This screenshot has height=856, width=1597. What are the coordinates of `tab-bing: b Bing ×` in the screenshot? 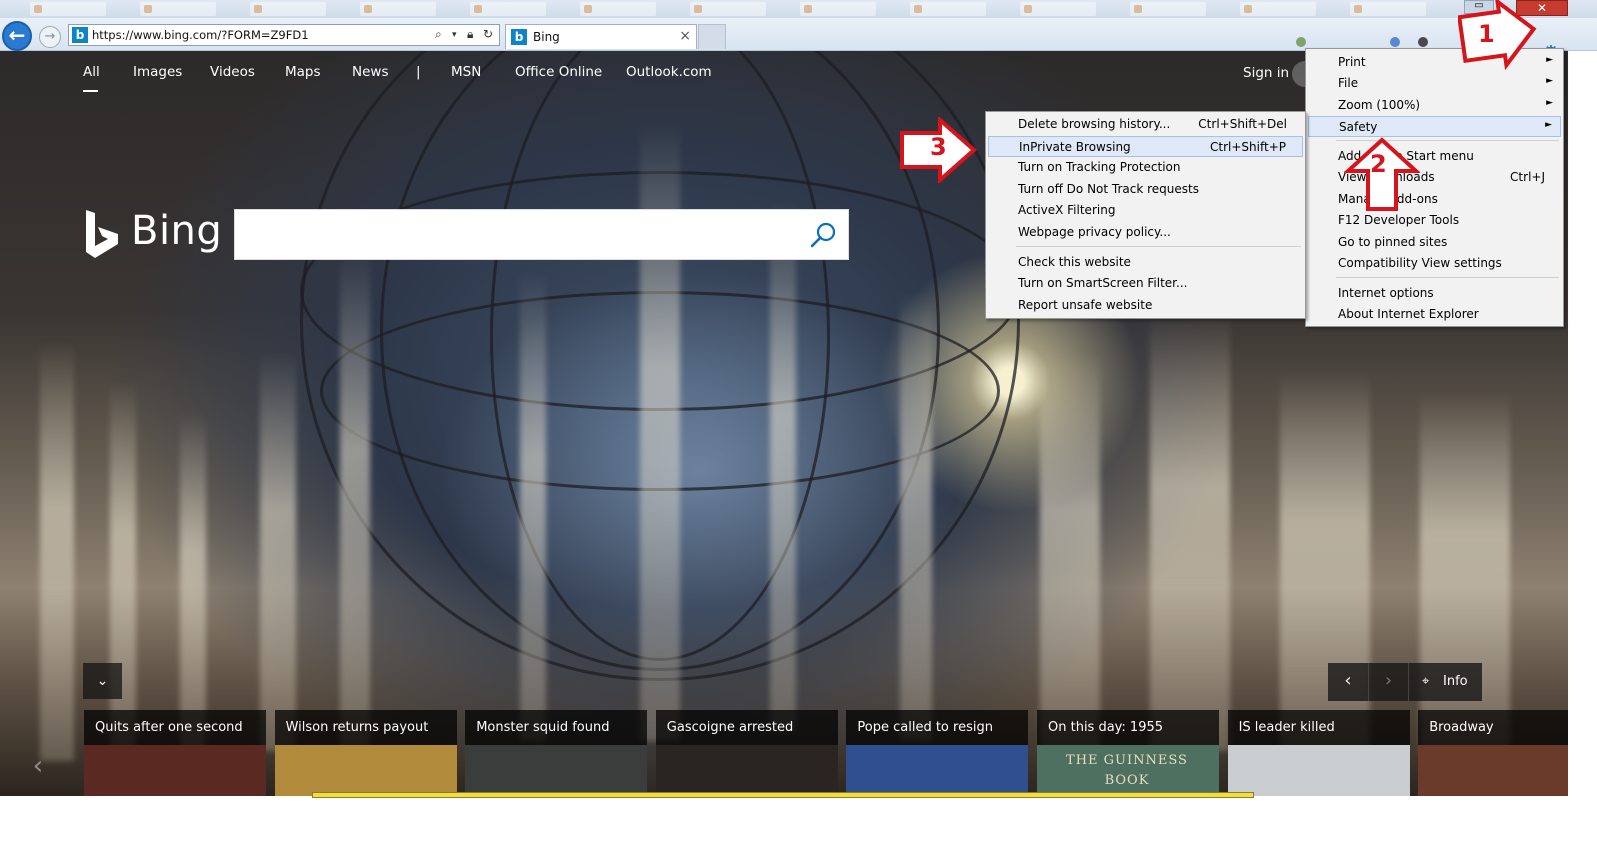 It's located at (601, 36).